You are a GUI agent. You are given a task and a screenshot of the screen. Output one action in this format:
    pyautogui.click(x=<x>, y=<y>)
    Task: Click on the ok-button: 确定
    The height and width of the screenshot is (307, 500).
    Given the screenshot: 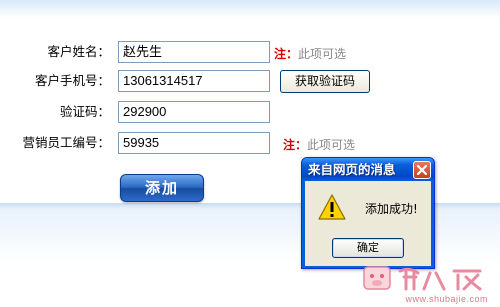 What is the action you would take?
    pyautogui.click(x=368, y=248)
    